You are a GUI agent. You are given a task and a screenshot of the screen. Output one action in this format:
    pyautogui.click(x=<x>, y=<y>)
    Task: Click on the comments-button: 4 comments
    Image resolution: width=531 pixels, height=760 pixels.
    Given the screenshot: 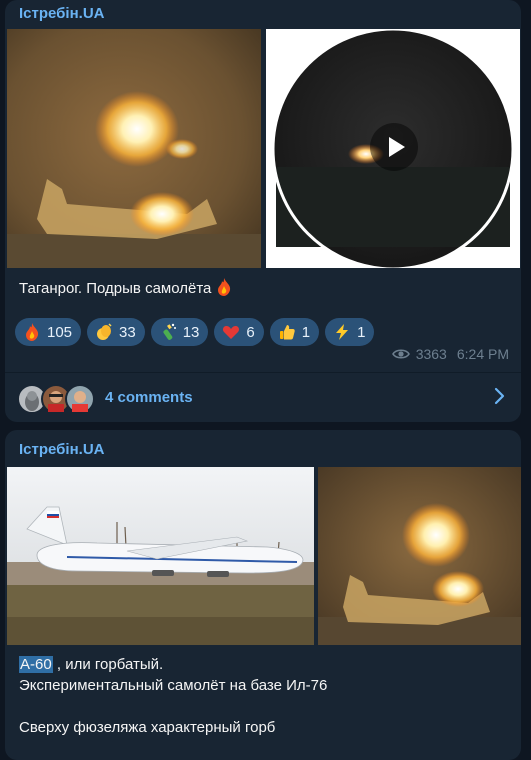 What is the action you would take?
    pyautogui.click(x=263, y=397)
    